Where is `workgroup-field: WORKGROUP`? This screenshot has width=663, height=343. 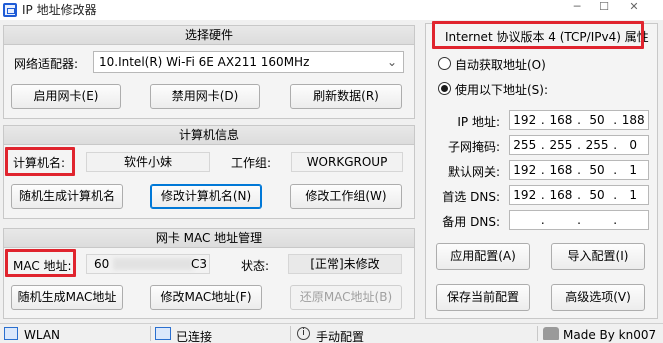
workgroup-field: WORKGROUP is located at coordinates (347, 162).